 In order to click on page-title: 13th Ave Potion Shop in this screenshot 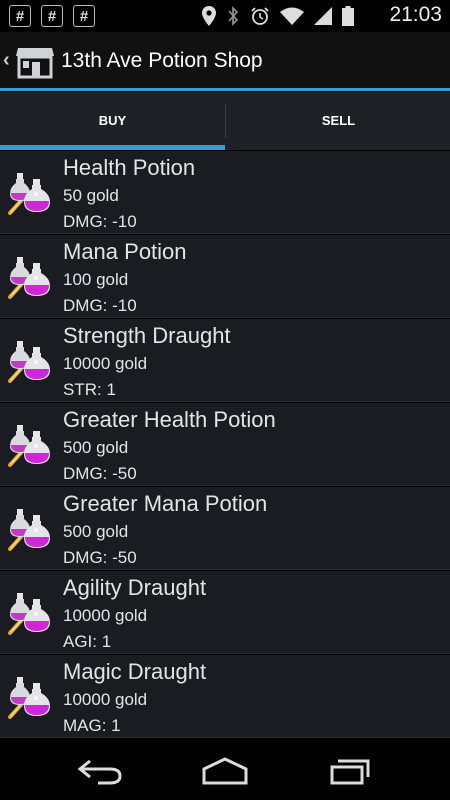, I will do `click(162, 60)`.